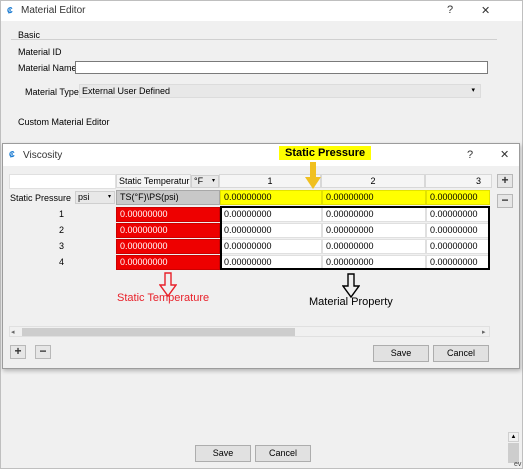 The width and height of the screenshot is (523, 469). I want to click on material-type-label: Material Type, so click(52, 92).